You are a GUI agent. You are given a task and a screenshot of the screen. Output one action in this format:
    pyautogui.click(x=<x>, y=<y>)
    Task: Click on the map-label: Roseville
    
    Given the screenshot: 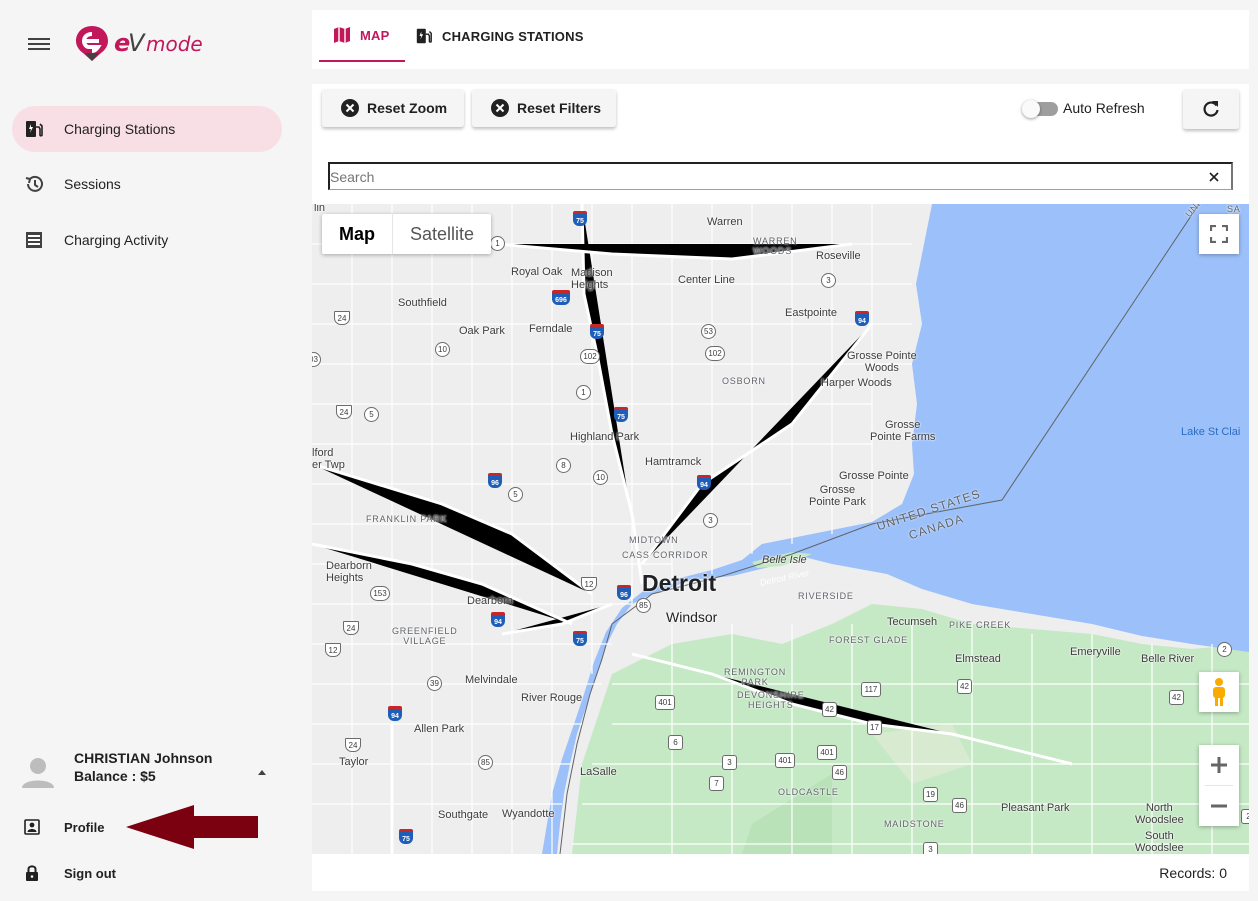 What is the action you would take?
    pyautogui.click(x=838, y=256)
    